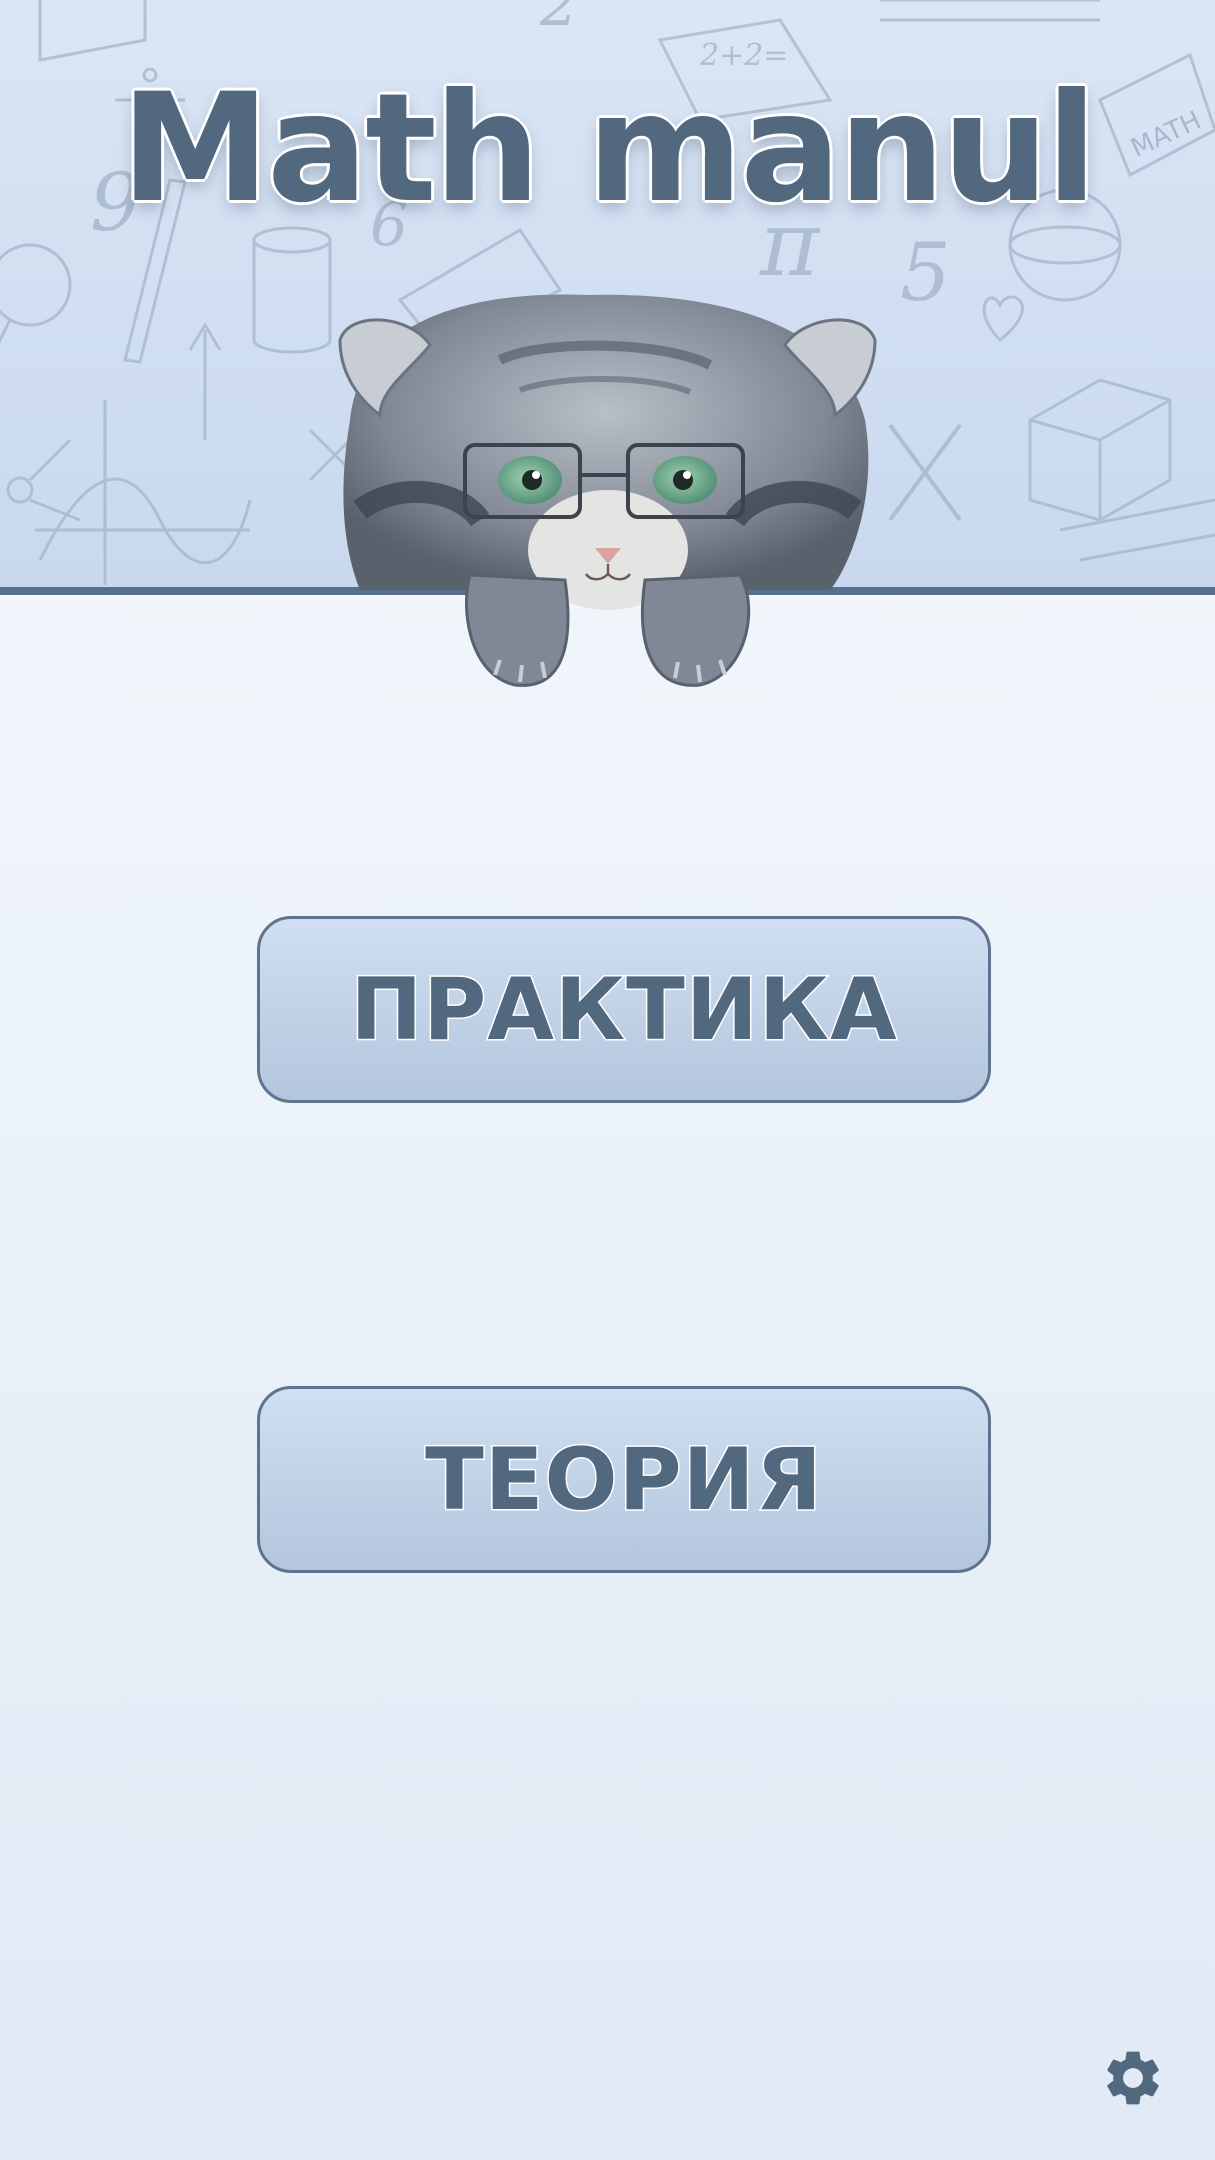  I want to click on manul-cat-mascot, so click(607, 490).